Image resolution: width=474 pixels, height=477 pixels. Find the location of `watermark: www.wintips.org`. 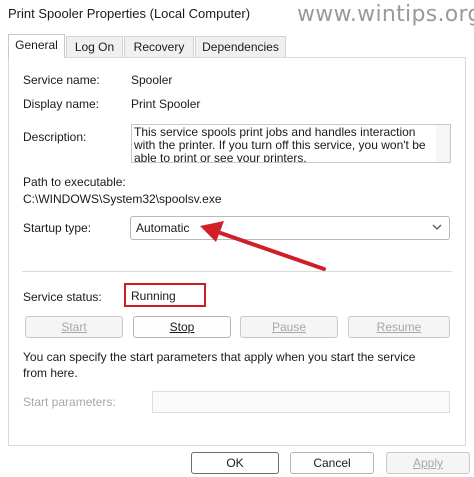

watermark: www.wintips.org is located at coordinates (385, 14).